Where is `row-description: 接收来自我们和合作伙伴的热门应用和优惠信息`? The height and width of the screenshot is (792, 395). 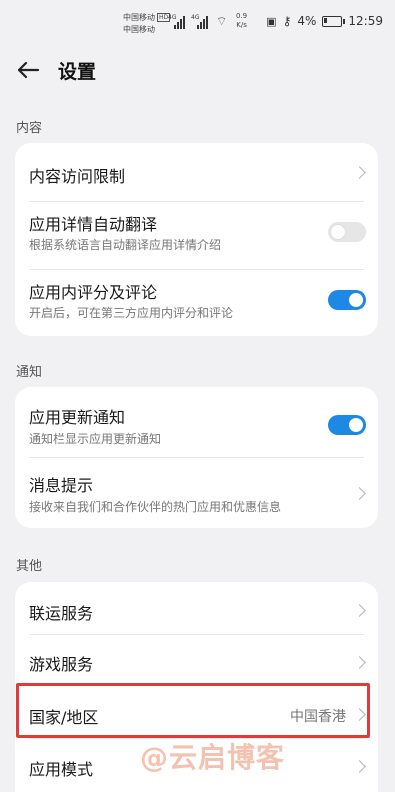
row-description: 接收来自我们和合作伙伴的热门应用和优惠信息 is located at coordinates (155, 507).